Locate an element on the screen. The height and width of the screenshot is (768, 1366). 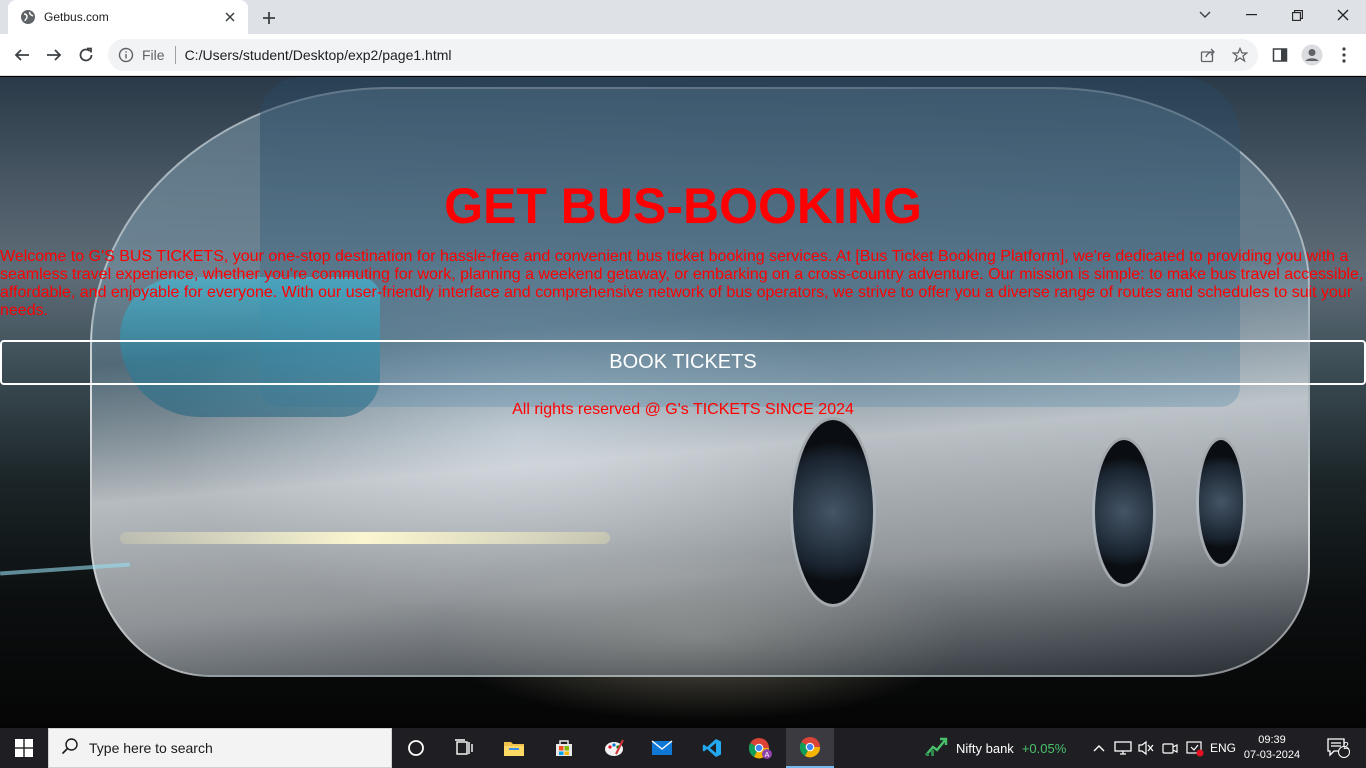
file-explorer-icon is located at coordinates (514, 748).